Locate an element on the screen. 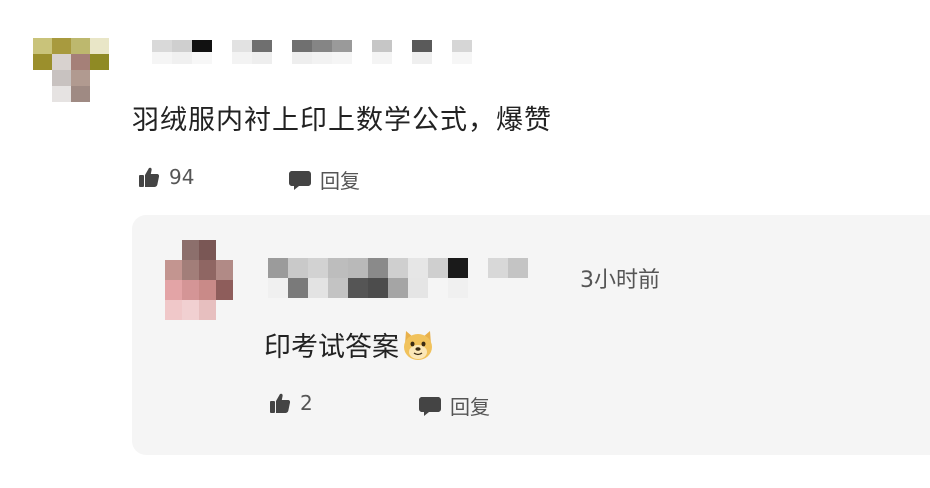 This screenshot has height=488, width=930. reply-text: 印考试答案 is located at coordinates (331, 347).